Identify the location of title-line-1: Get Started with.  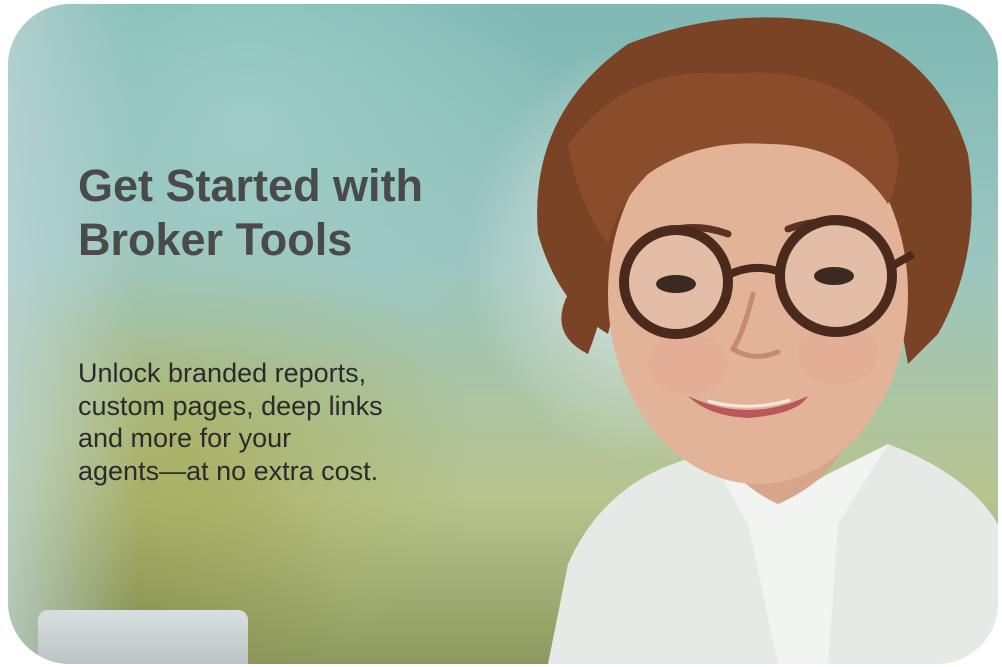
(251, 185).